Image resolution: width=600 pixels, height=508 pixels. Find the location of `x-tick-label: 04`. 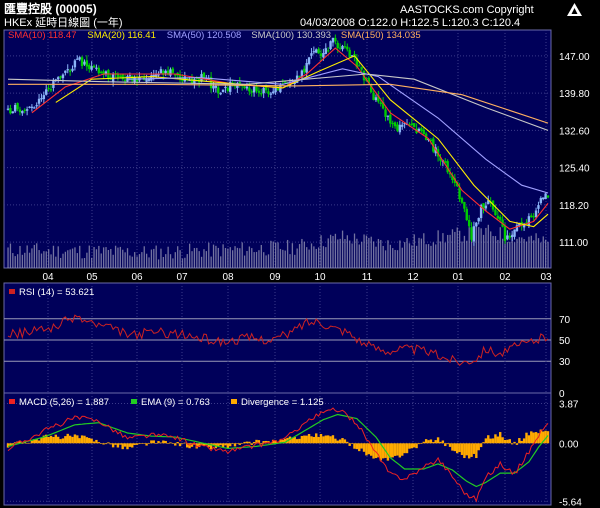

x-tick-label: 04 is located at coordinates (48, 277).